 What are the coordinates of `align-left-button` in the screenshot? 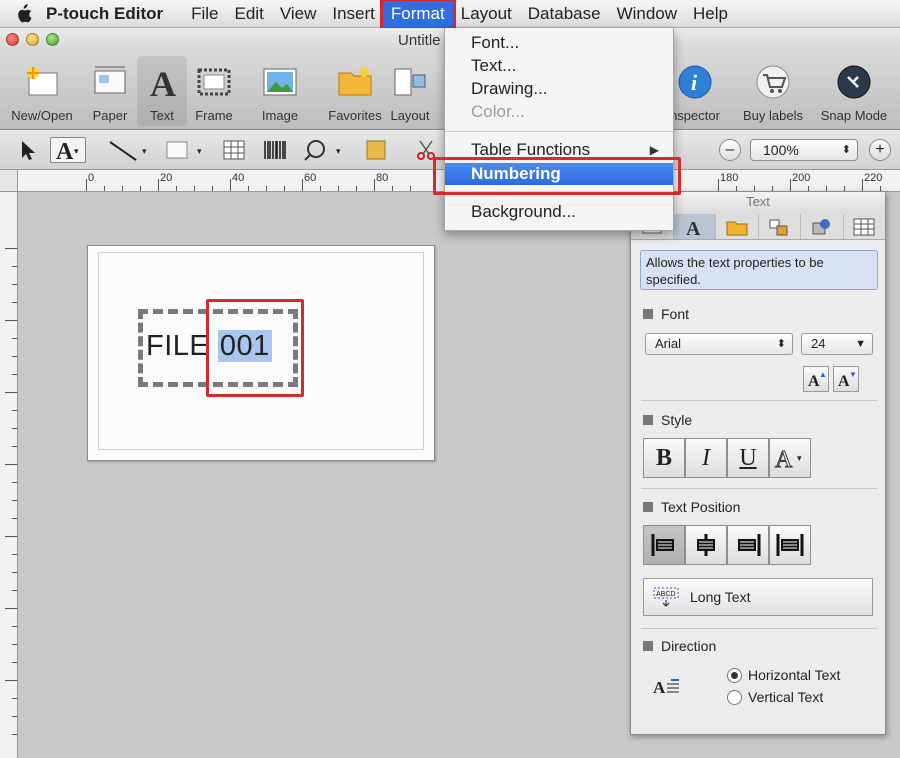 It's located at (664, 545).